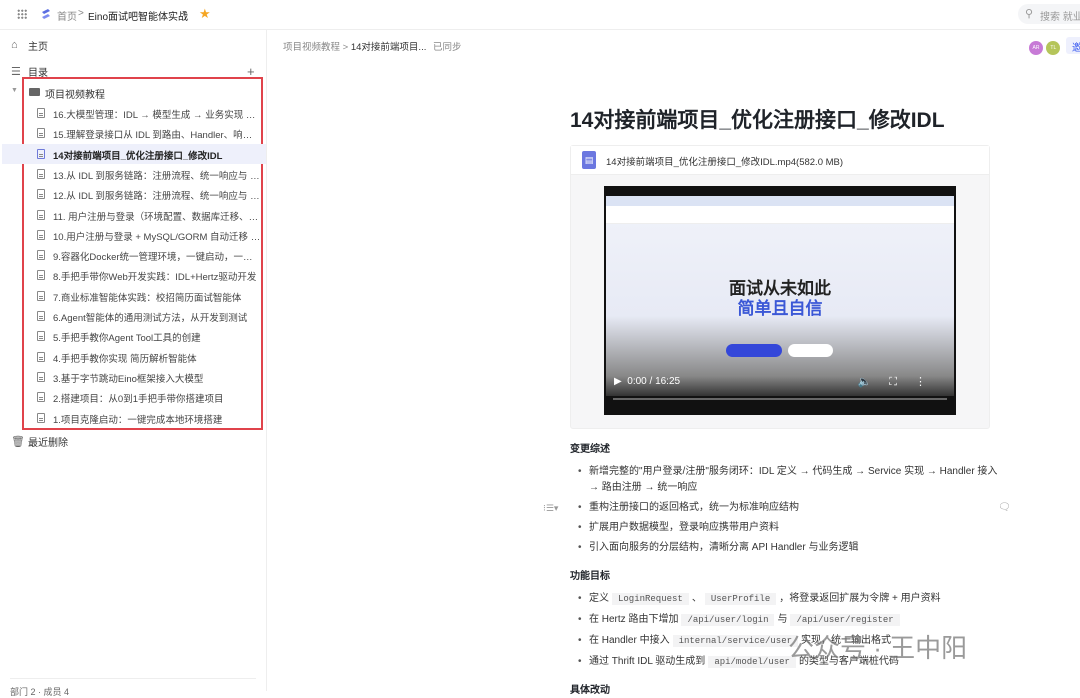 The height and width of the screenshot is (698, 1080). Describe the element at coordinates (845, 620) in the screenshot. I see `inline-code: /api/user/register` at that location.